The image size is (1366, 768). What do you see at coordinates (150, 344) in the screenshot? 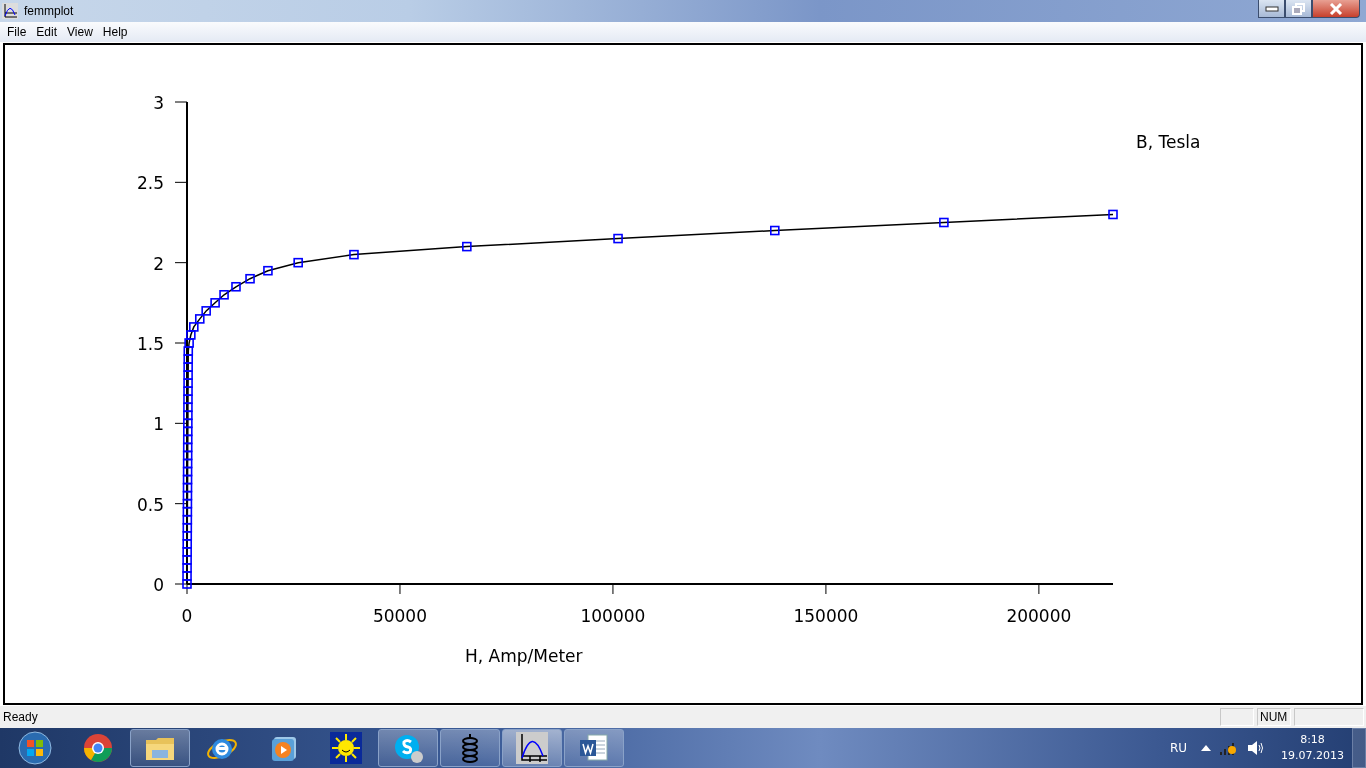
I see `axis-tick-label: 1.5` at bounding box center [150, 344].